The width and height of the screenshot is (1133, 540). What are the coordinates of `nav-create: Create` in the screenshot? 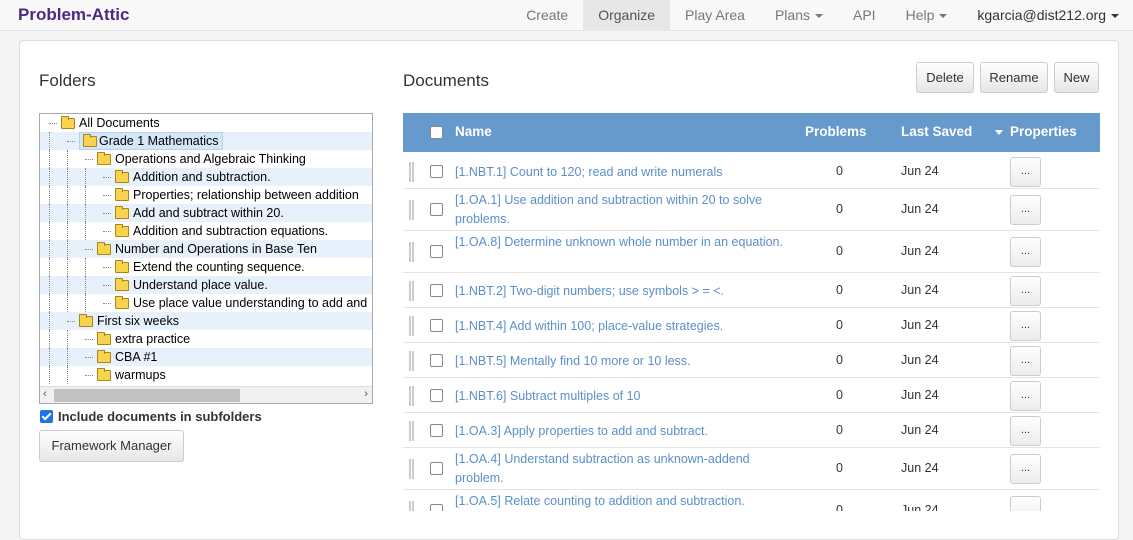 It's located at (547, 15).